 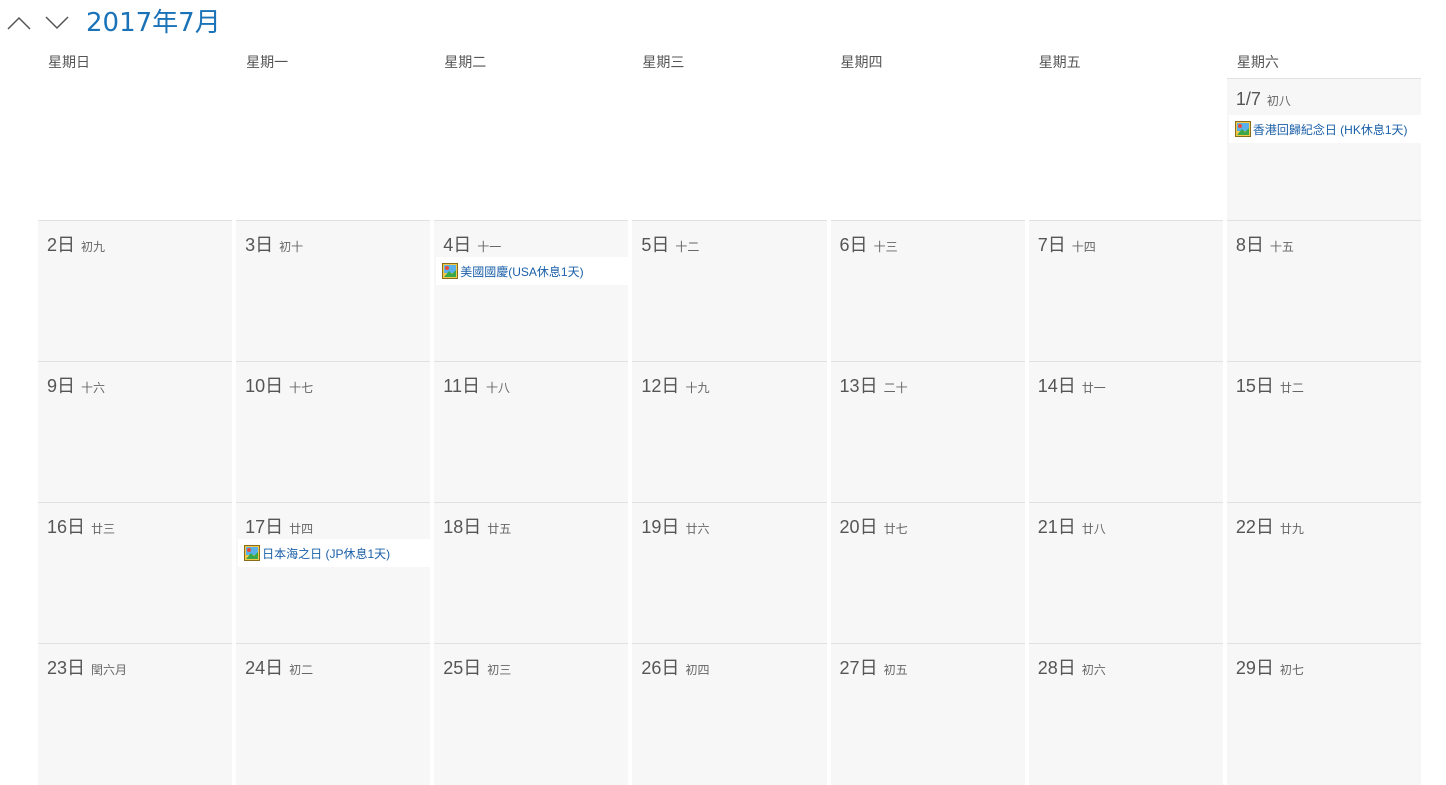 What do you see at coordinates (1323, 431) in the screenshot?
I see `day-cell: 15日 廿二` at bounding box center [1323, 431].